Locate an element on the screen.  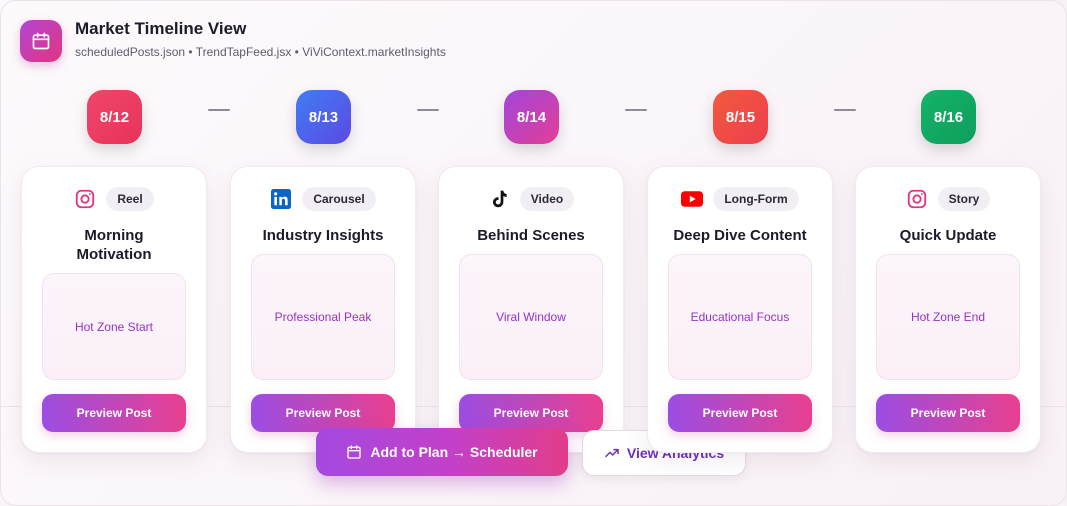
format-badge: Reel is located at coordinates (130, 199).